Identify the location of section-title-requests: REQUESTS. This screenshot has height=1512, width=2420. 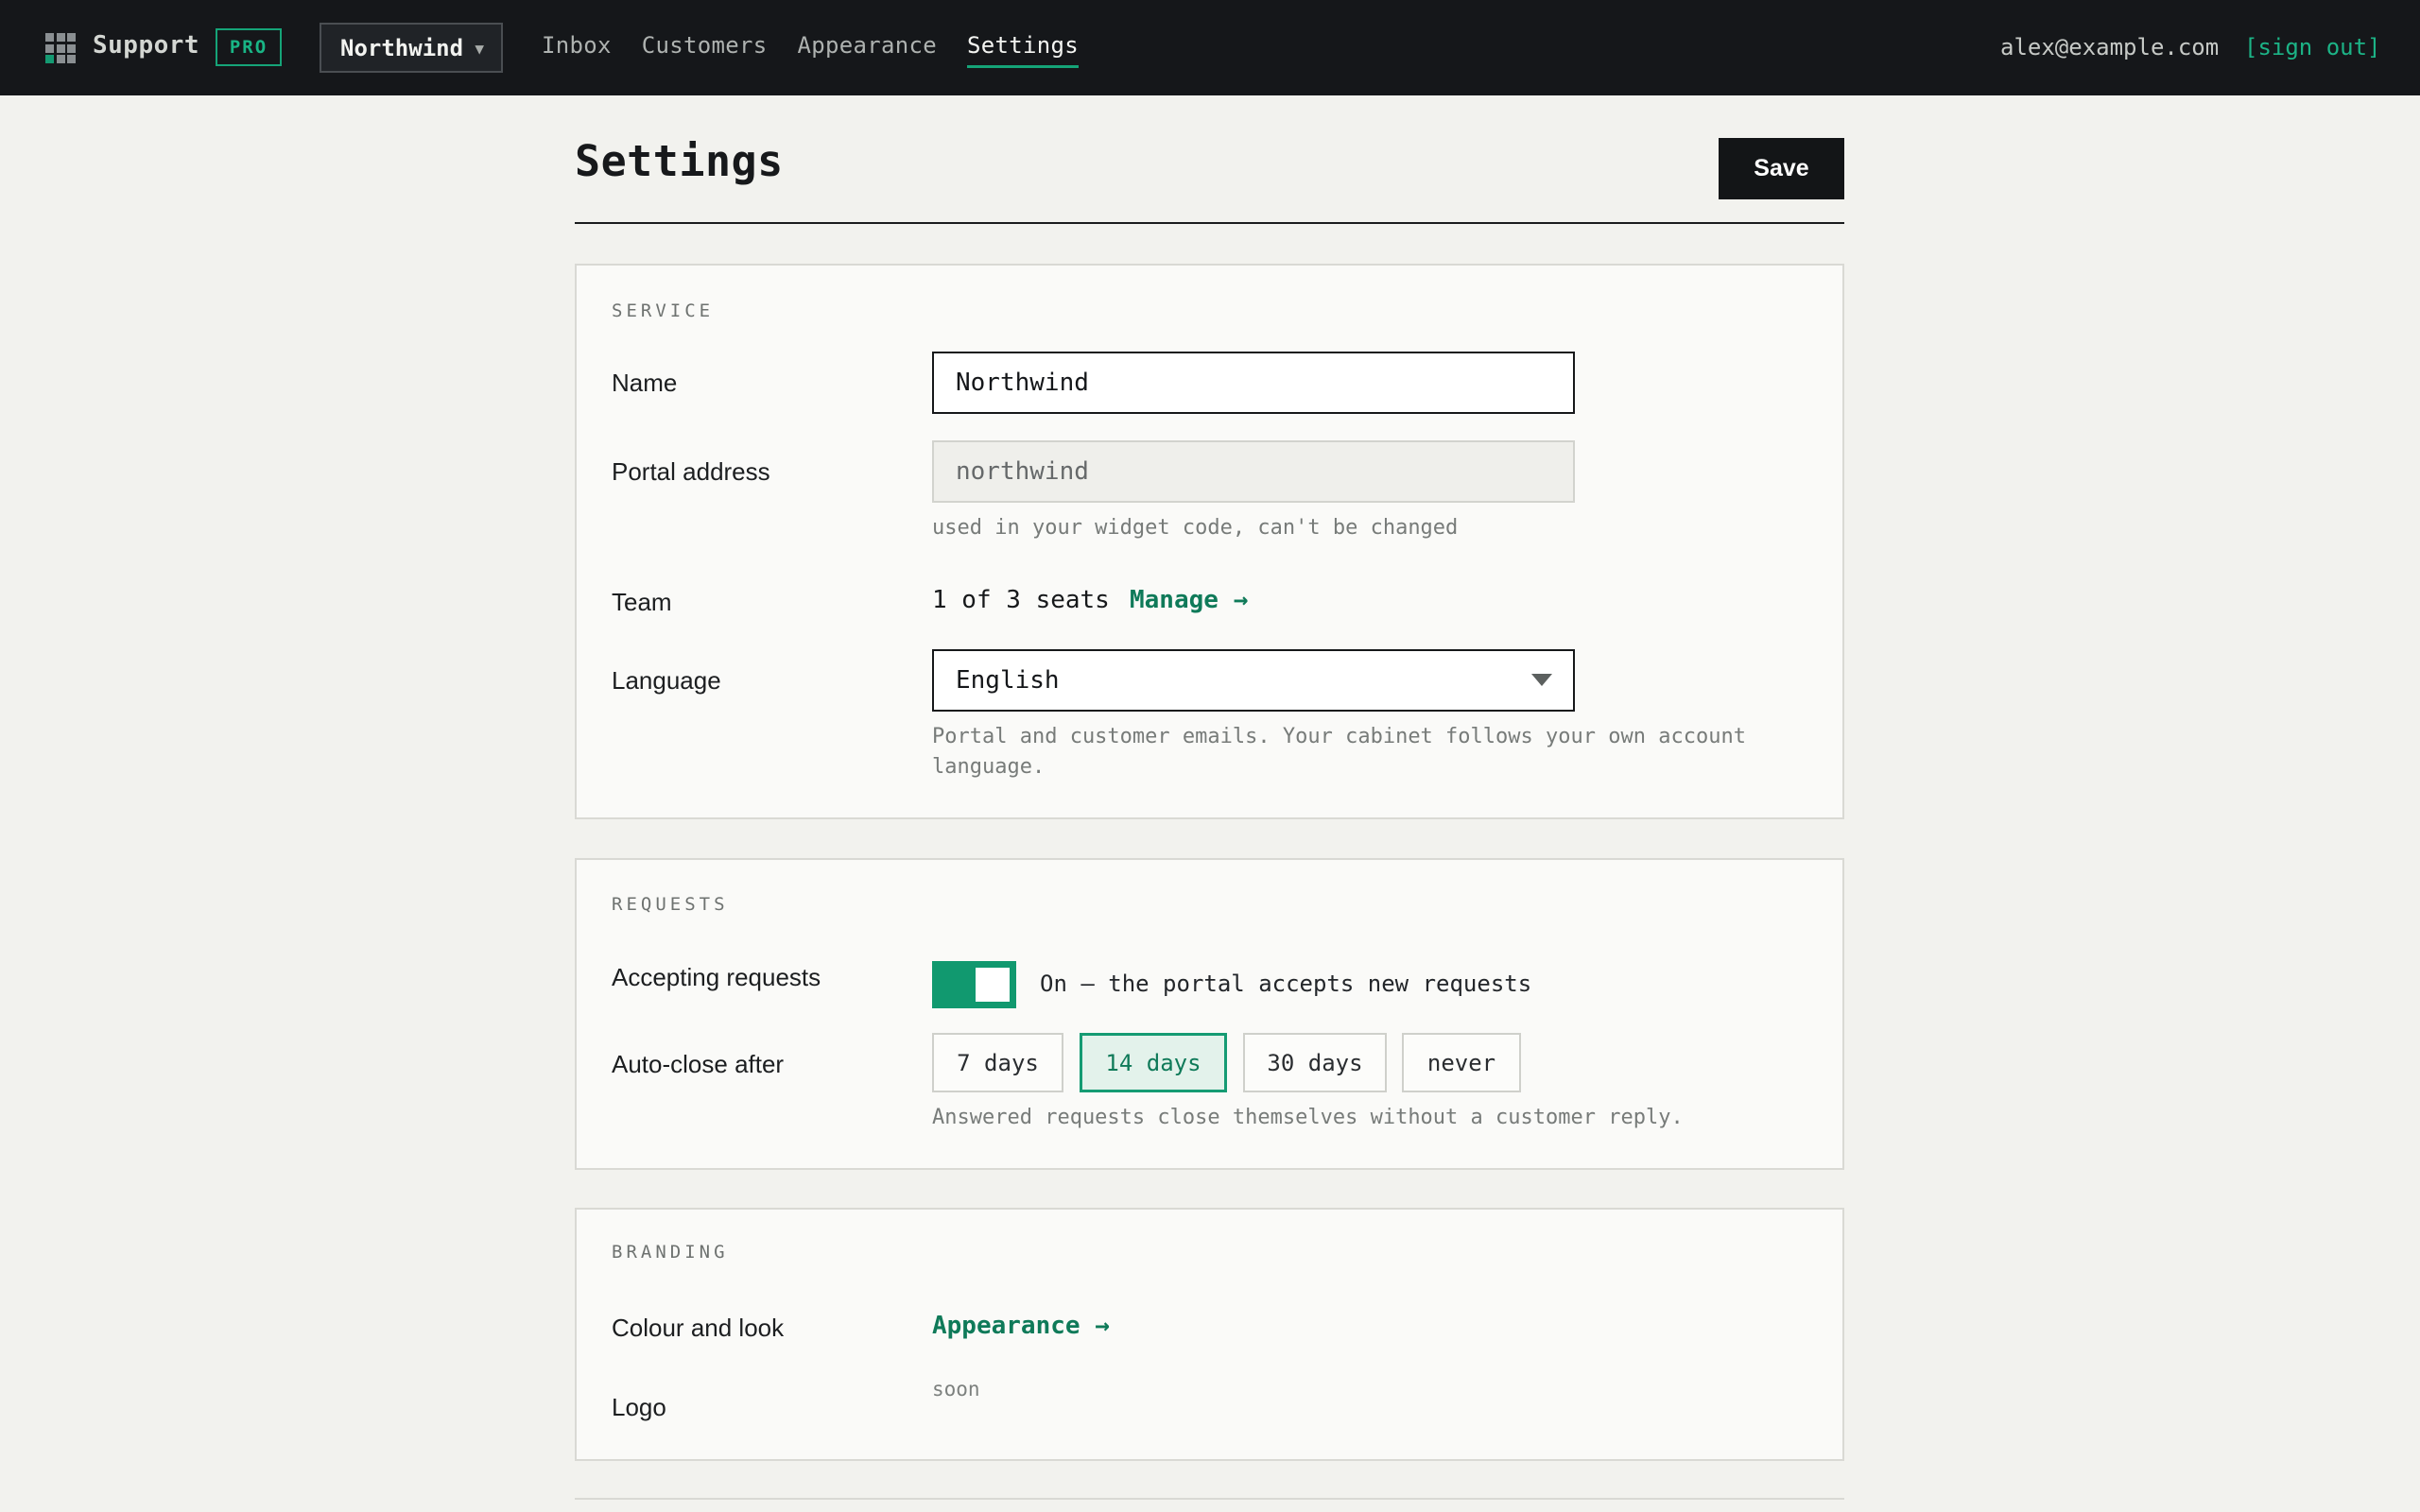
(671, 904).